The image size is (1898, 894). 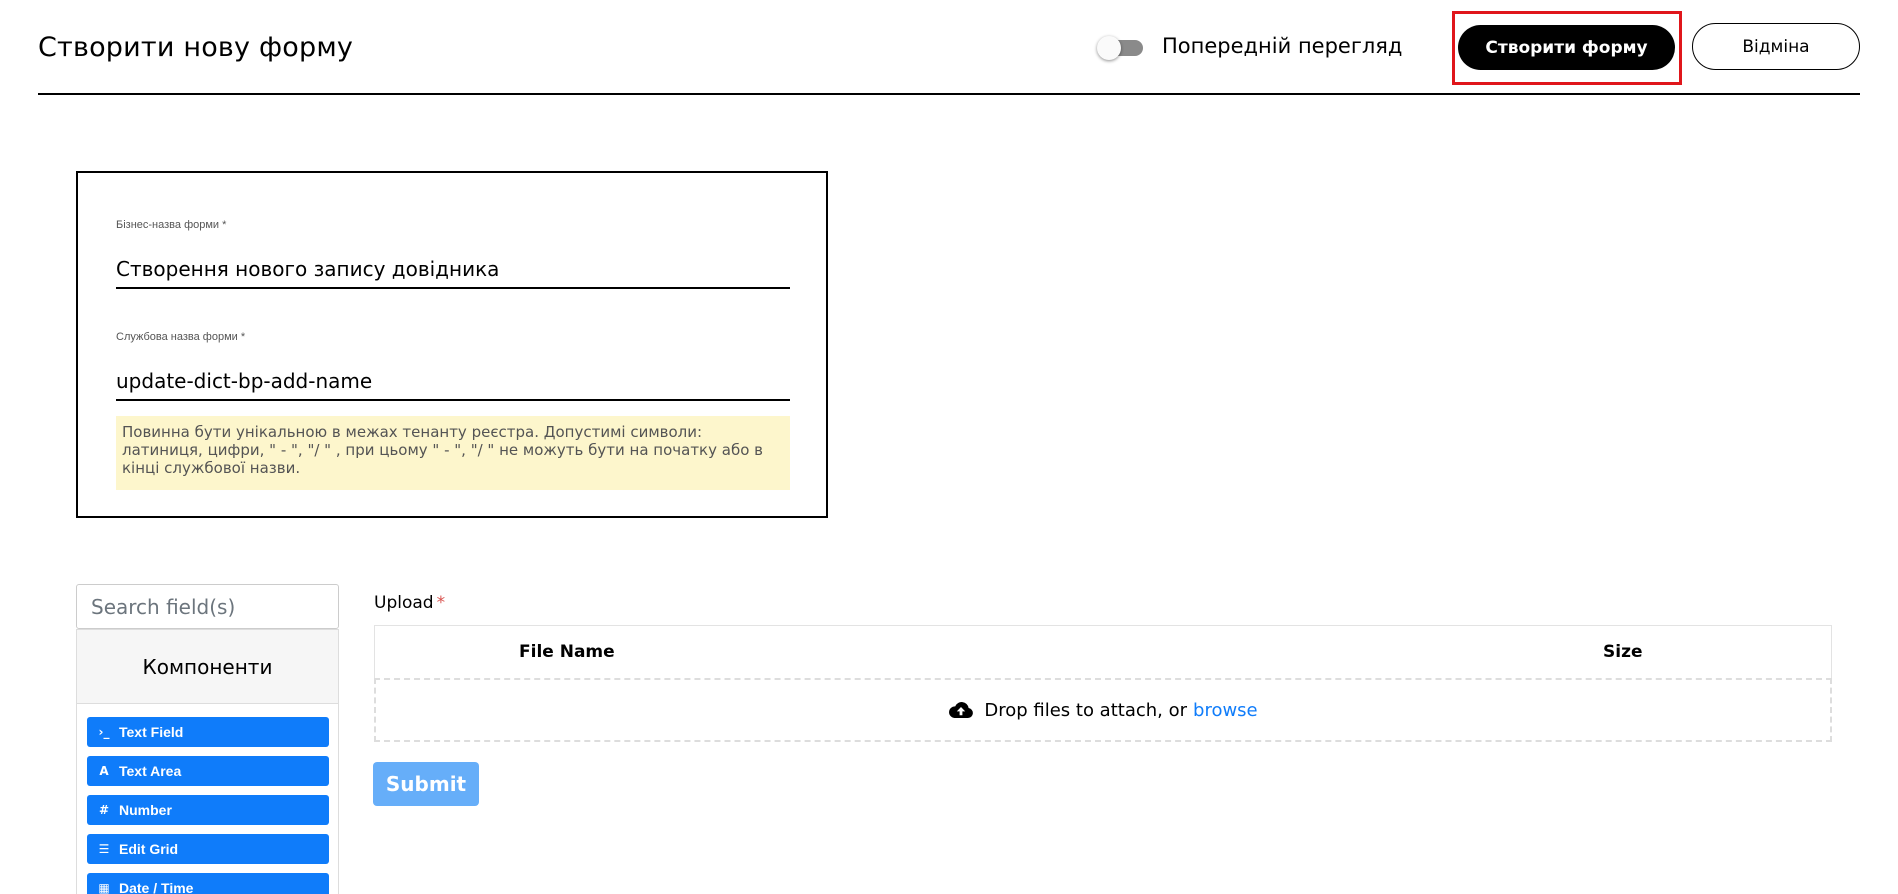 What do you see at coordinates (156, 887) in the screenshot?
I see `component-label: Date / Time` at bounding box center [156, 887].